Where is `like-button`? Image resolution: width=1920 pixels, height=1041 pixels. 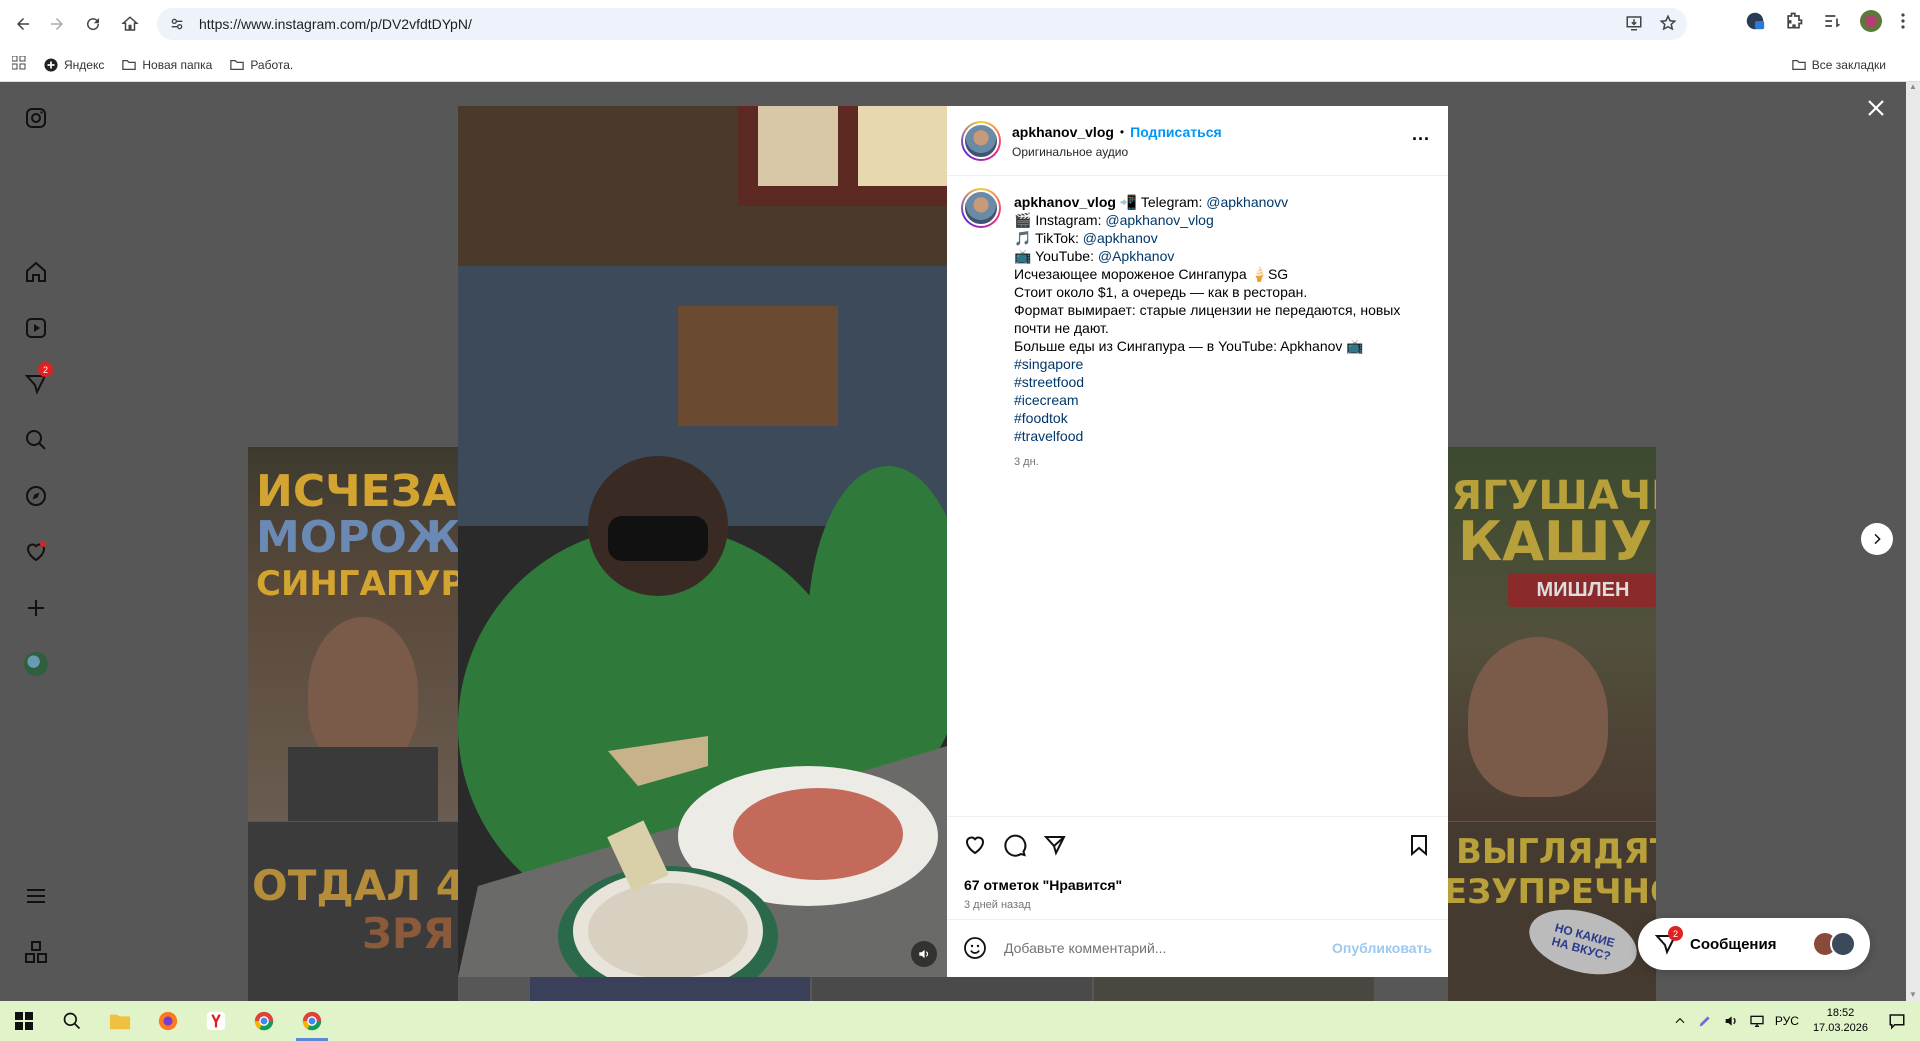
like-button is located at coordinates (976, 846).